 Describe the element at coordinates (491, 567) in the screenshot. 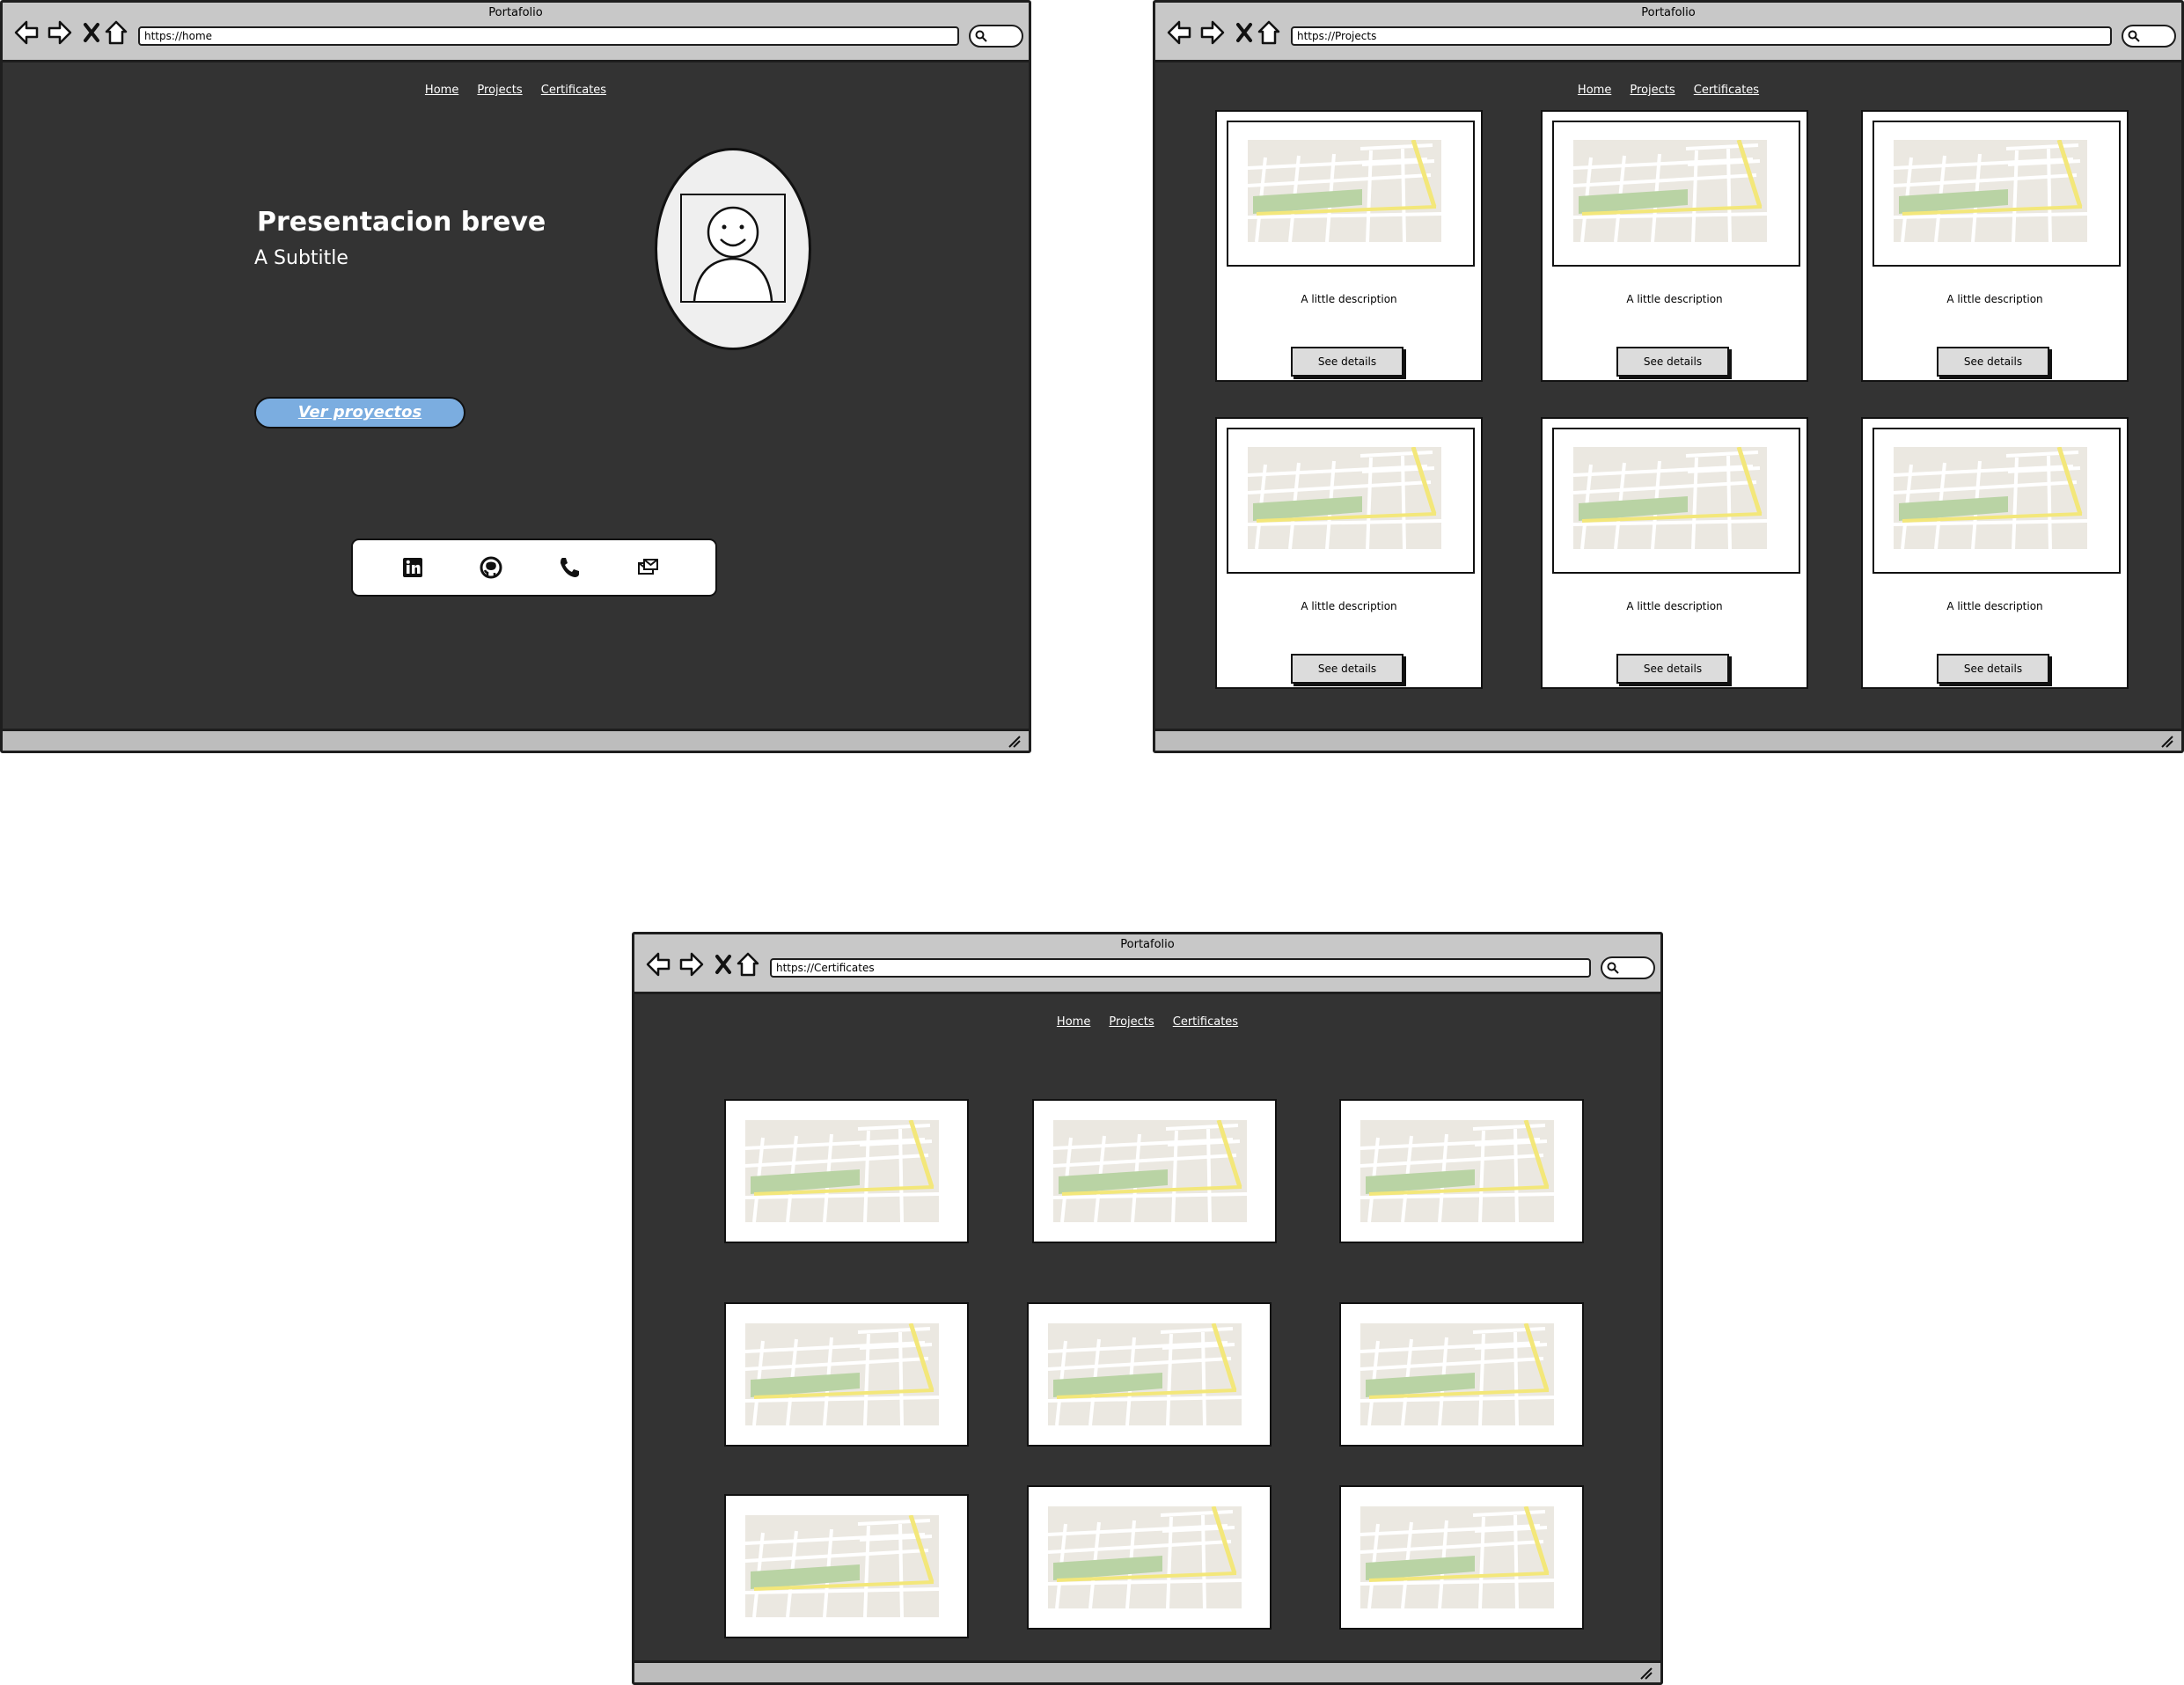

I see `github-icon` at that location.